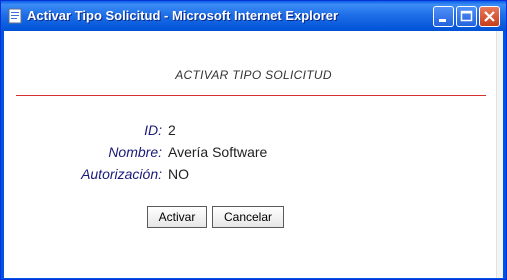 The height and width of the screenshot is (280, 507). Describe the element at coordinates (218, 152) in the screenshot. I see `nombre-value: Avería Software` at that location.